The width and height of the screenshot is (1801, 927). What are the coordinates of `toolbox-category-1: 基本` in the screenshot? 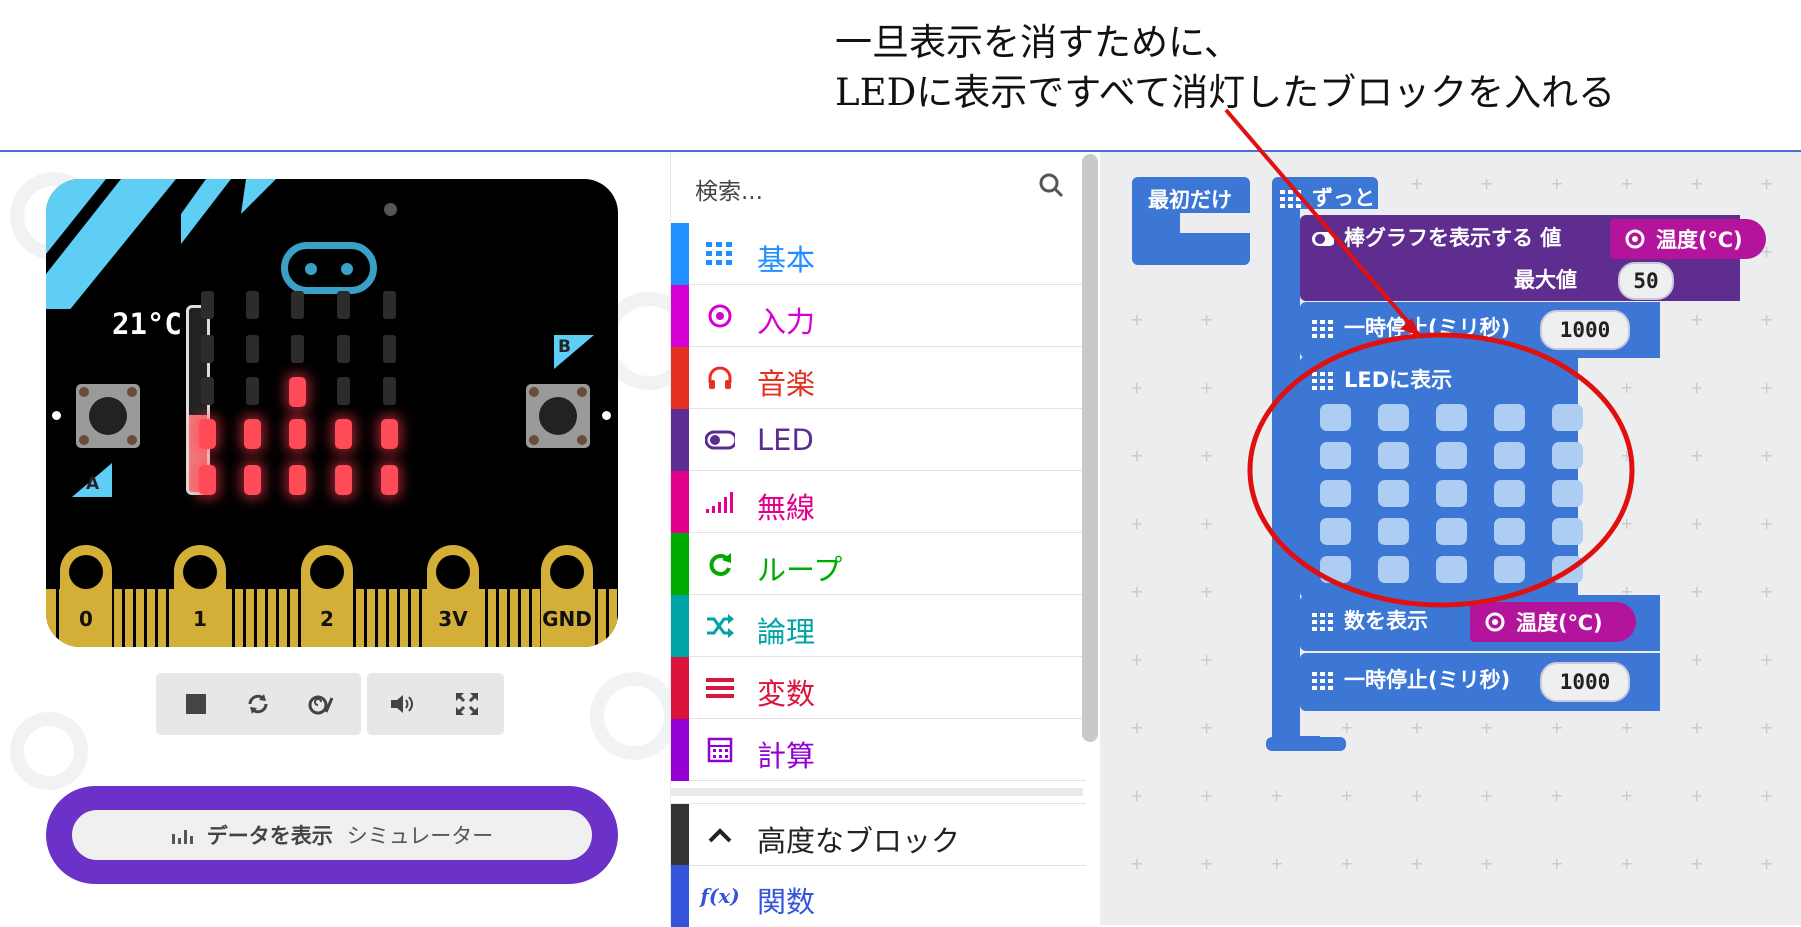 It's located at (878, 254).